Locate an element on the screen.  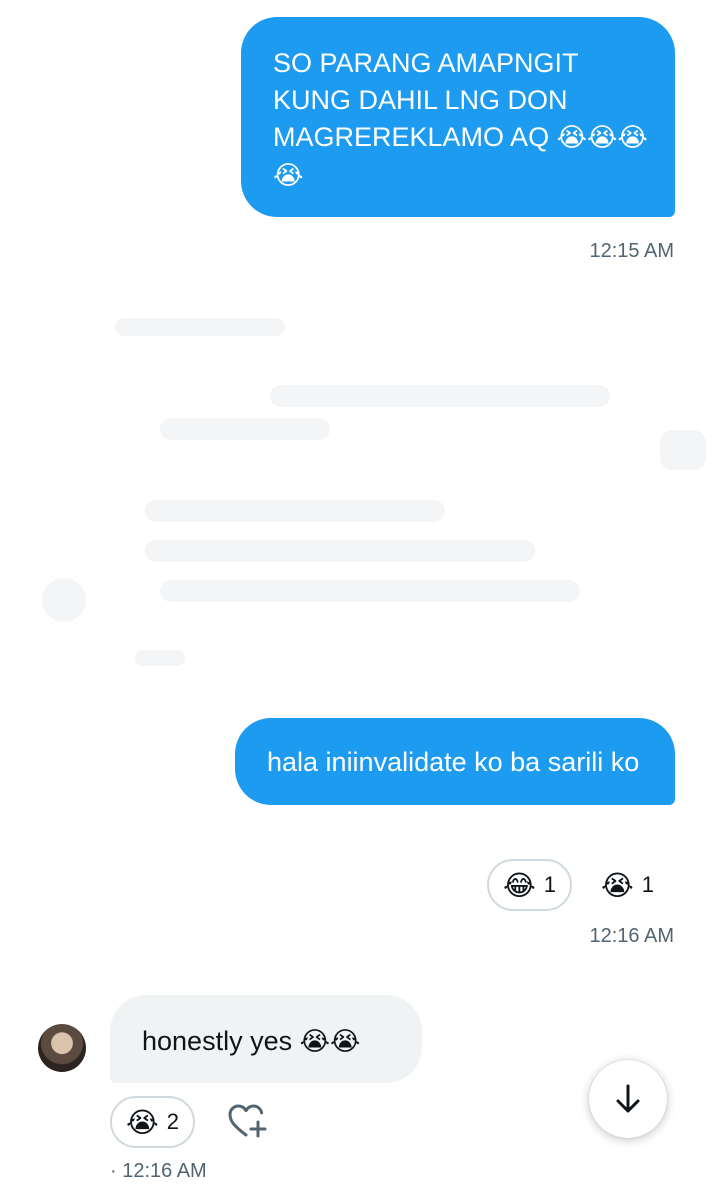
message-text: hala iniinvalidate ko ba sarili ko is located at coordinates (453, 762).